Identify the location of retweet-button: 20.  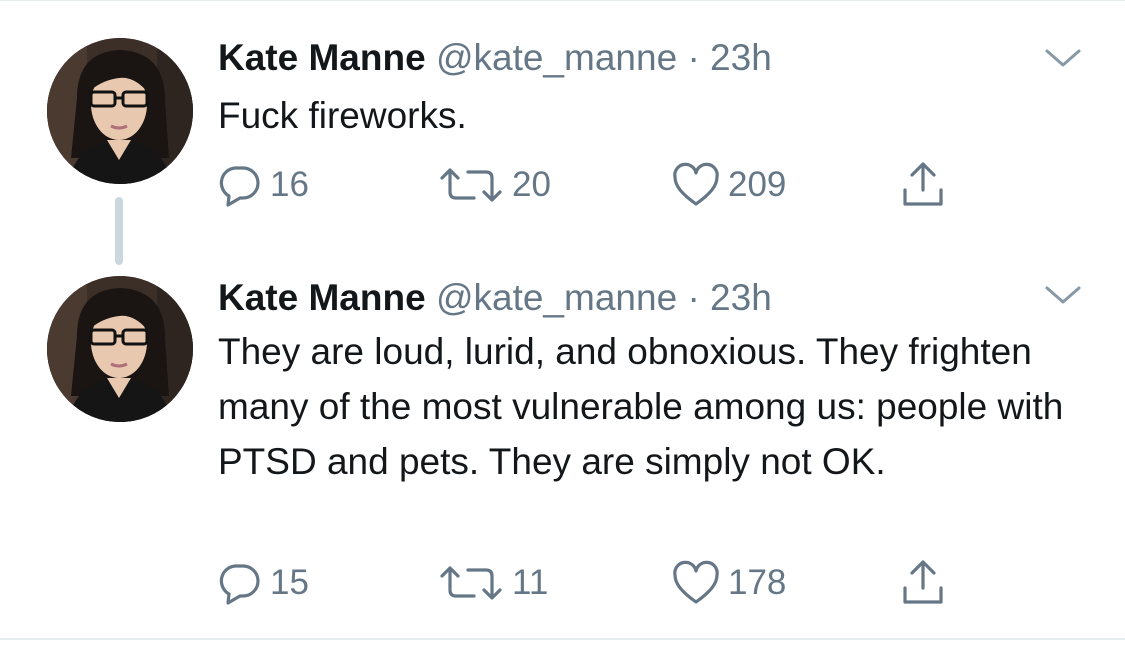
(494, 185).